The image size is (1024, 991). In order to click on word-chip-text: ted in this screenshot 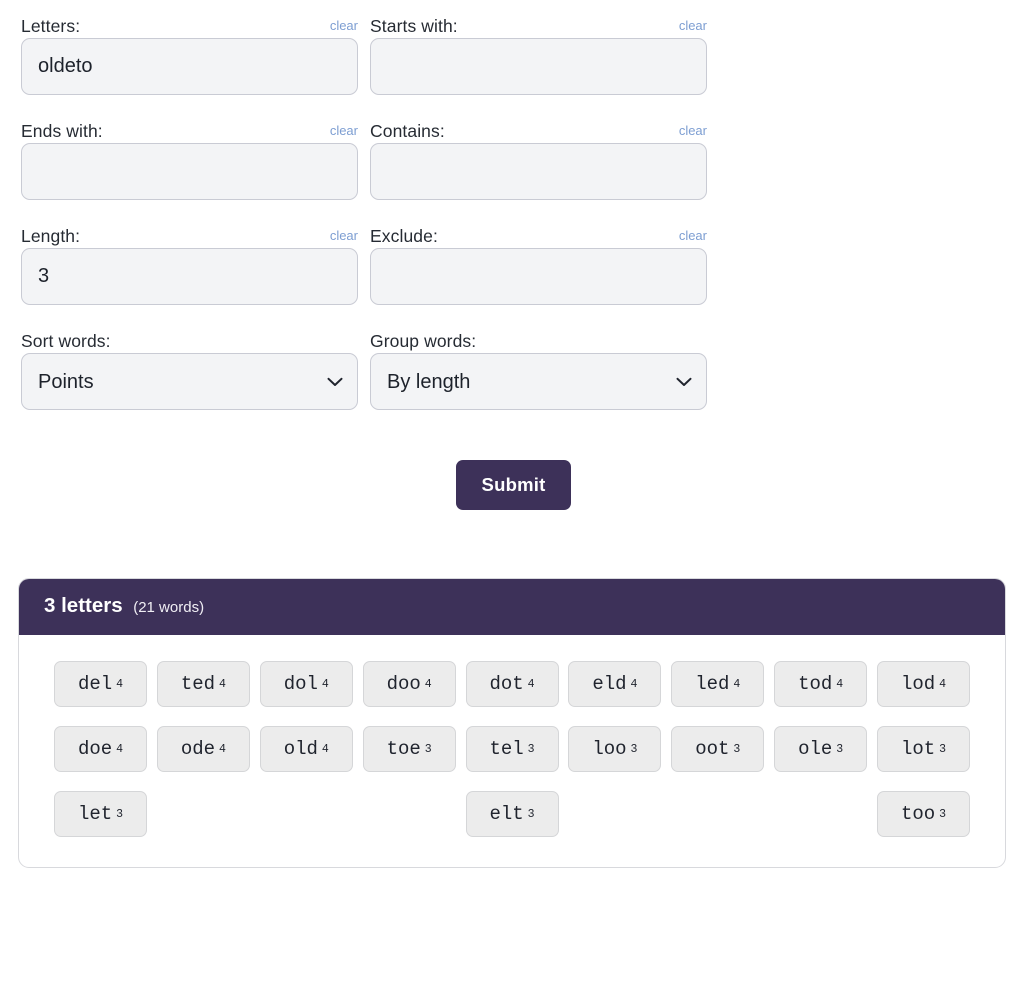, I will do `click(198, 684)`.